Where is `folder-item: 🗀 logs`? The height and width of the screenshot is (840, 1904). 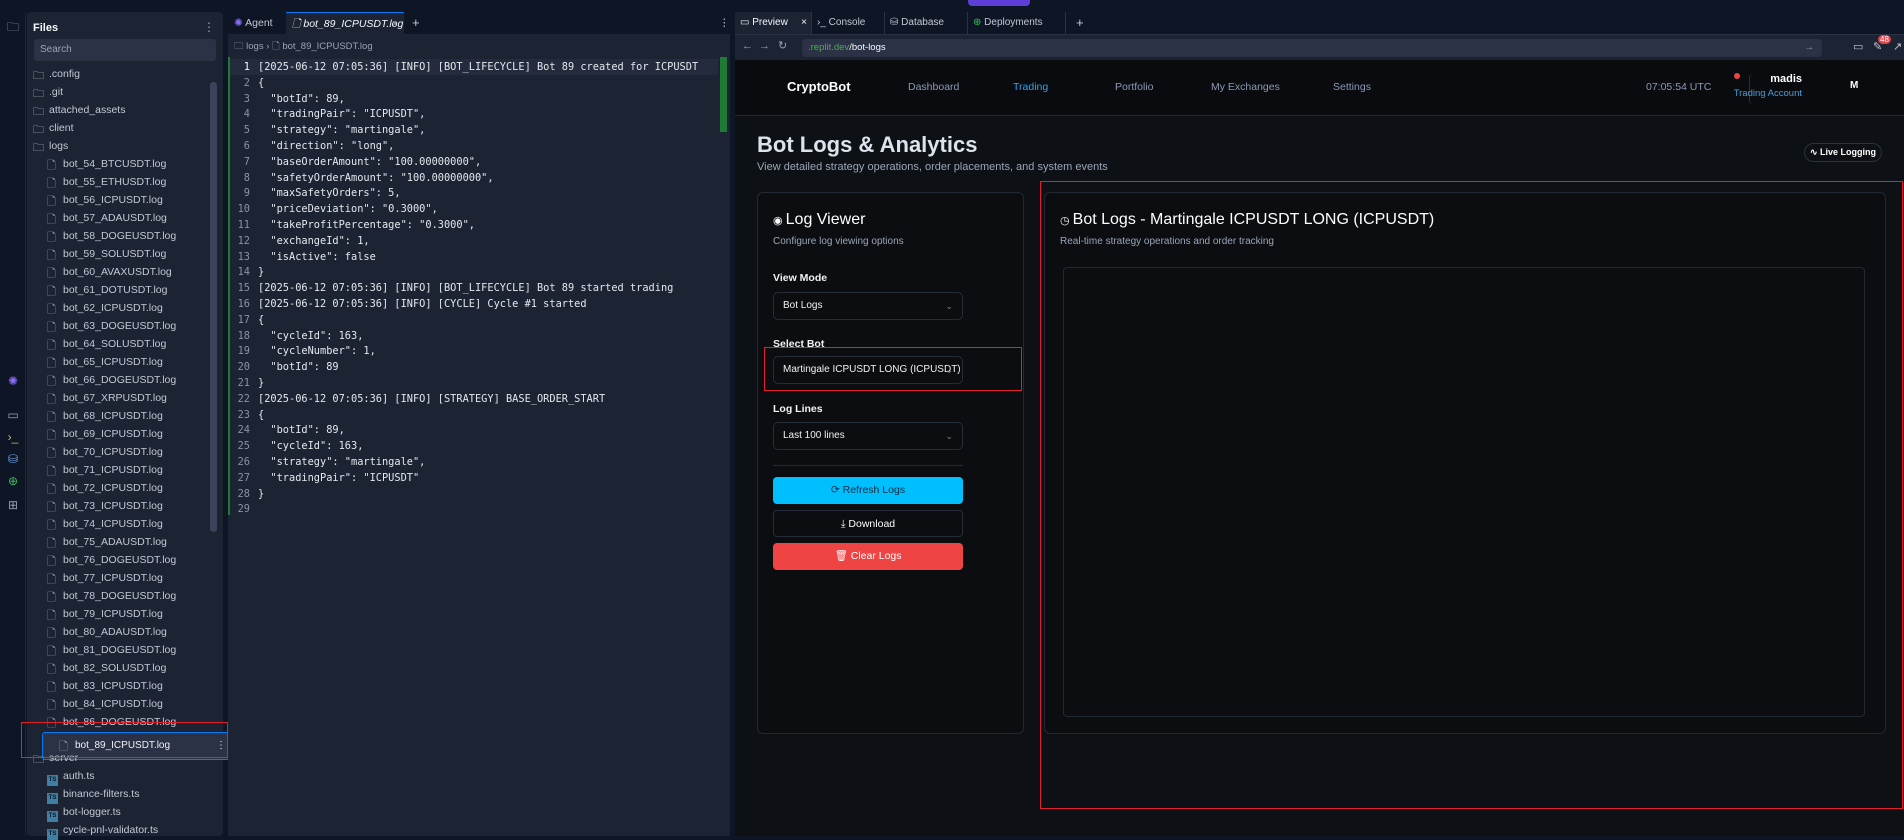
folder-item: 🗀 logs is located at coordinates (118, 146).